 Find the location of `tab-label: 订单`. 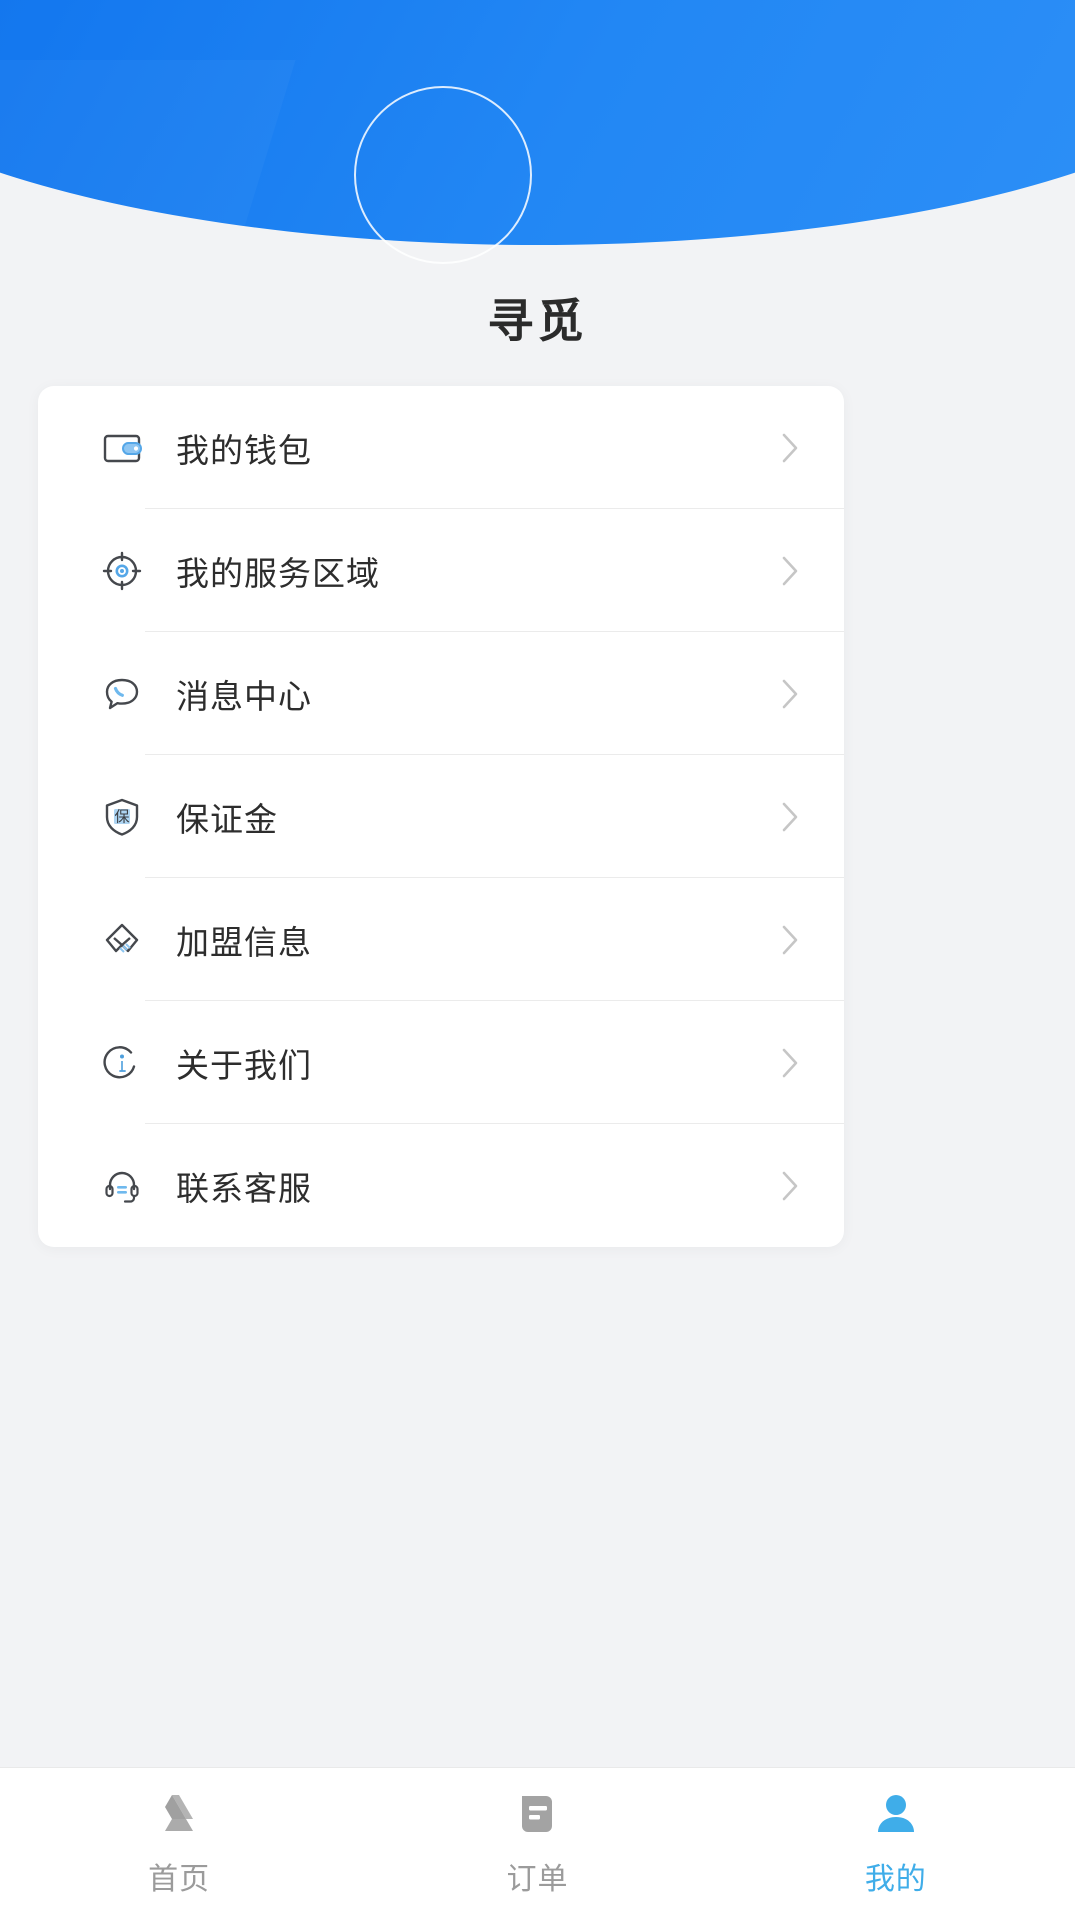

tab-label: 订单 is located at coordinates (537, 1879).